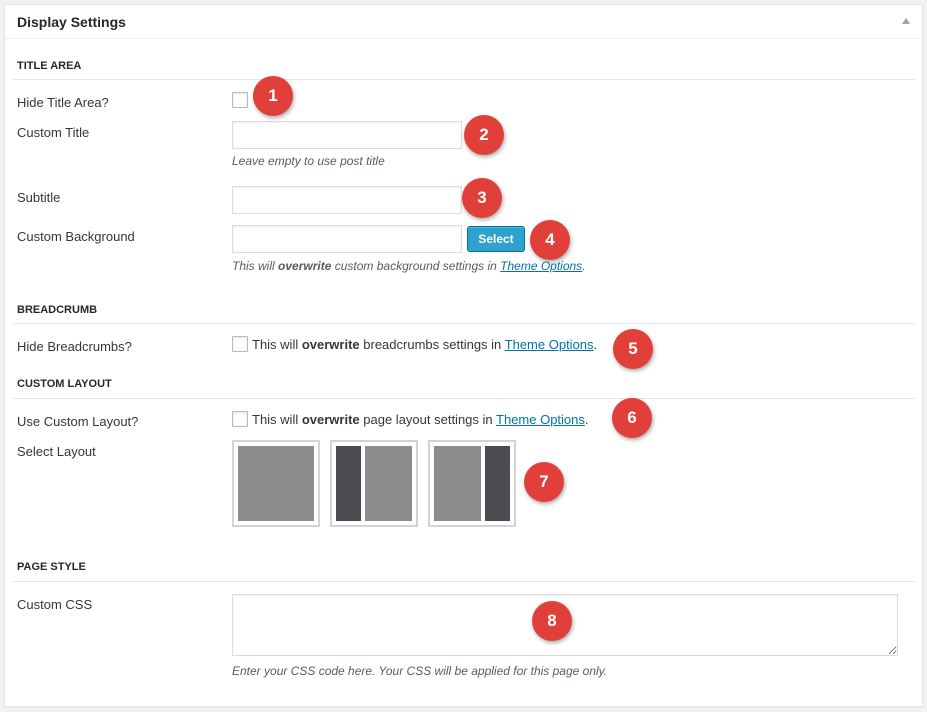 Image resolution: width=927 pixels, height=712 pixels. Describe the element at coordinates (53, 132) in the screenshot. I see `custom-title-label: Custom Title` at that location.